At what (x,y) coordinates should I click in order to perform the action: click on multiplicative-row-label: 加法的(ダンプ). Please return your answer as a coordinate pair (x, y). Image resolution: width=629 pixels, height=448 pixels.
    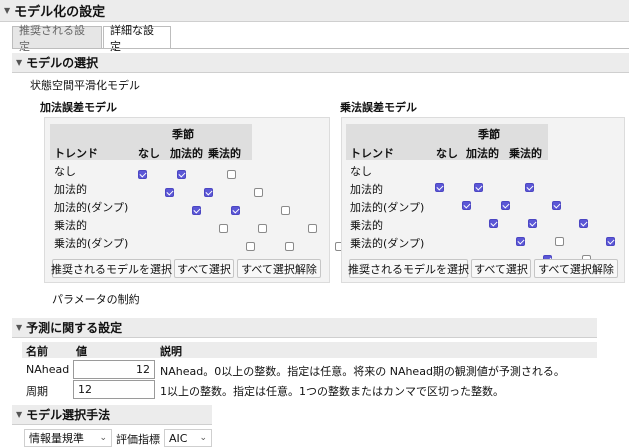
    Looking at the image, I should click on (387, 207).